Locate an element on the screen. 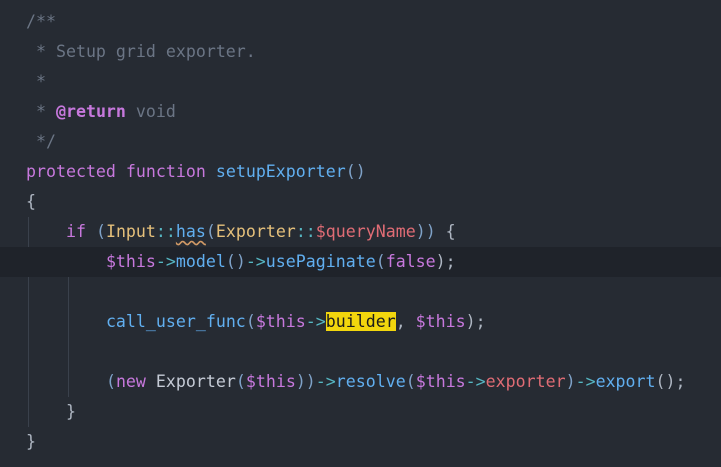 This screenshot has height=467, width=721. code-token: false is located at coordinates (410, 261).